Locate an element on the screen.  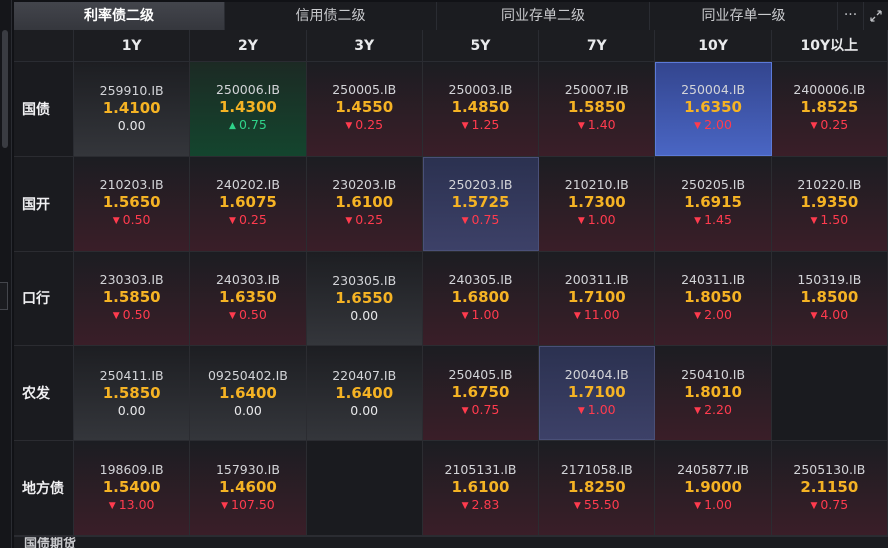
change-value: ▼ 1.25 is located at coordinates (481, 126).